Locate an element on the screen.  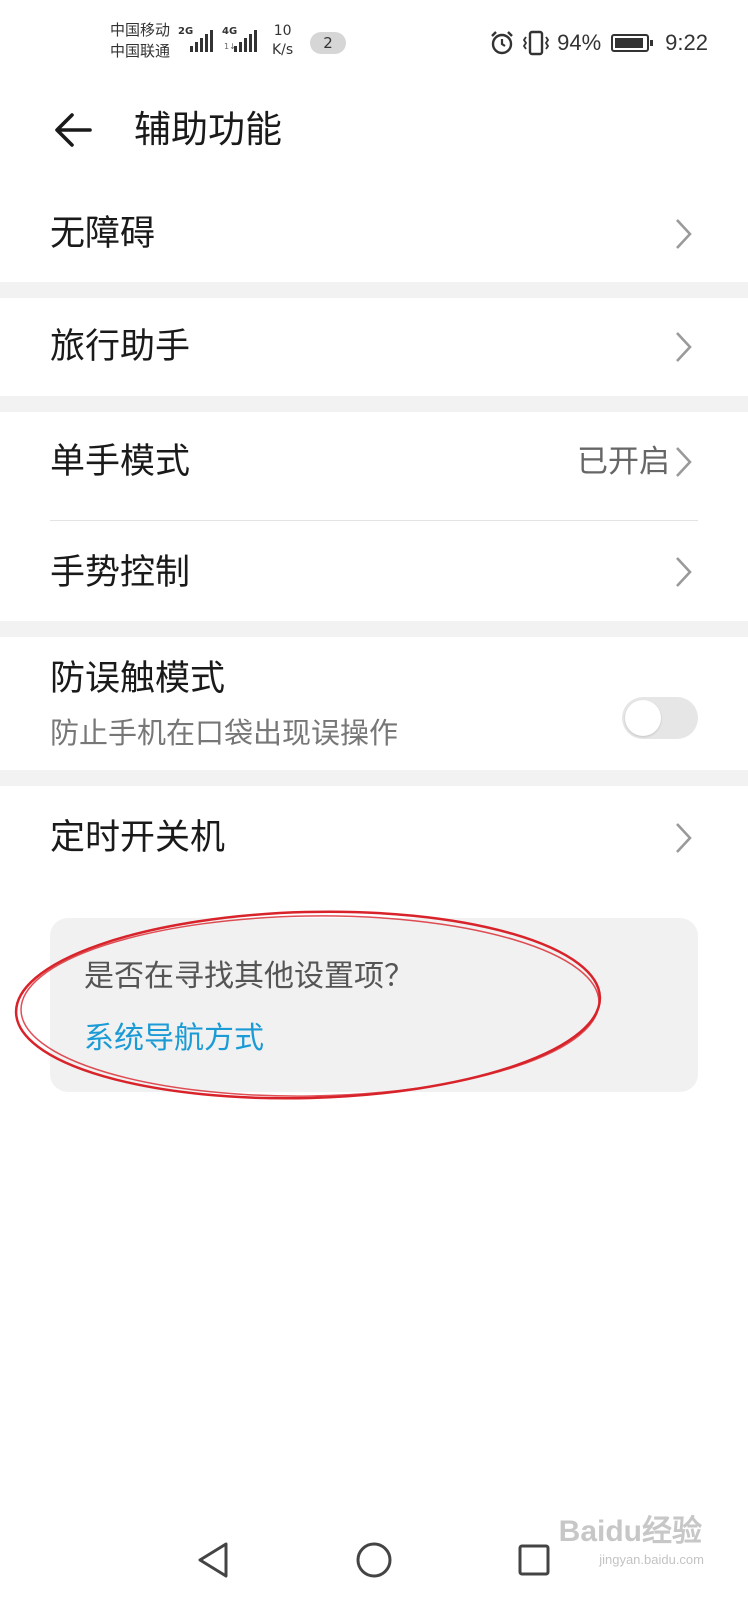
status-right-group: 94% 9:22 is located at coordinates (598, 43).